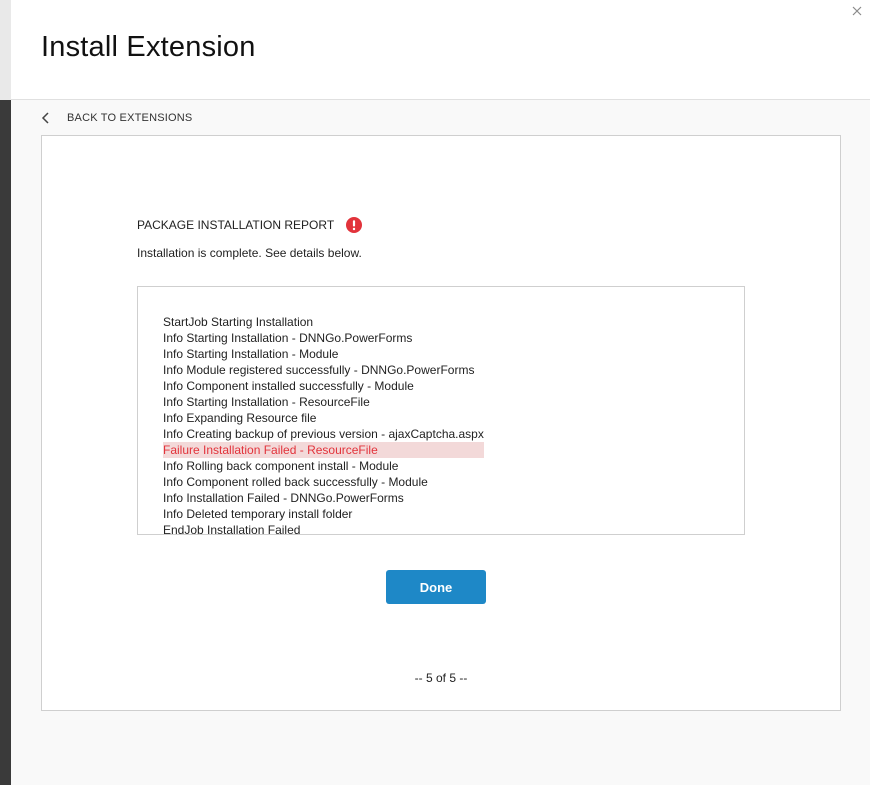  Describe the element at coordinates (436, 587) in the screenshot. I see `done-button: Done` at that location.